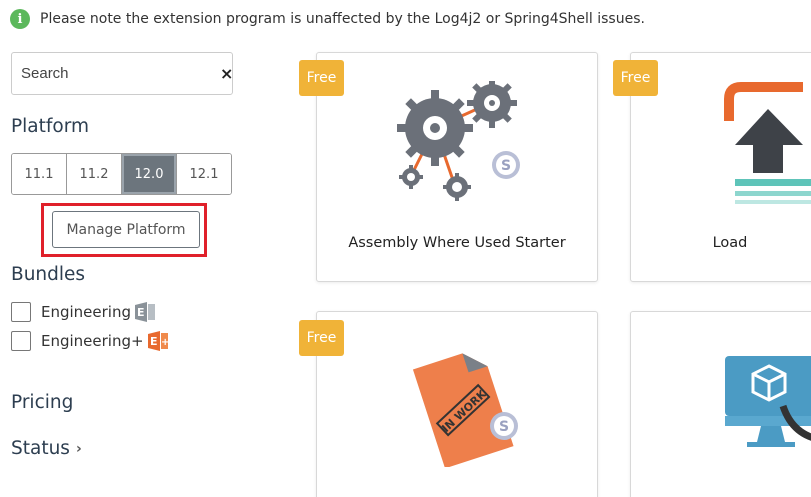 The image size is (811, 497). Describe the element at coordinates (767, 411) in the screenshot. I see `monitor-cube-icon` at that location.